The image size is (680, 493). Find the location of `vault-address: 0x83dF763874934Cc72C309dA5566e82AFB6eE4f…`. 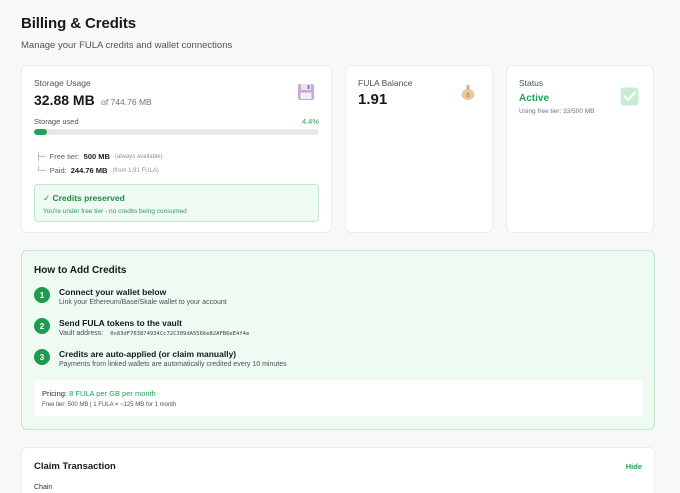

vault-address: 0x83dF763874934Cc72C309dA5566e82AFB6eE4f… is located at coordinates (179, 334).